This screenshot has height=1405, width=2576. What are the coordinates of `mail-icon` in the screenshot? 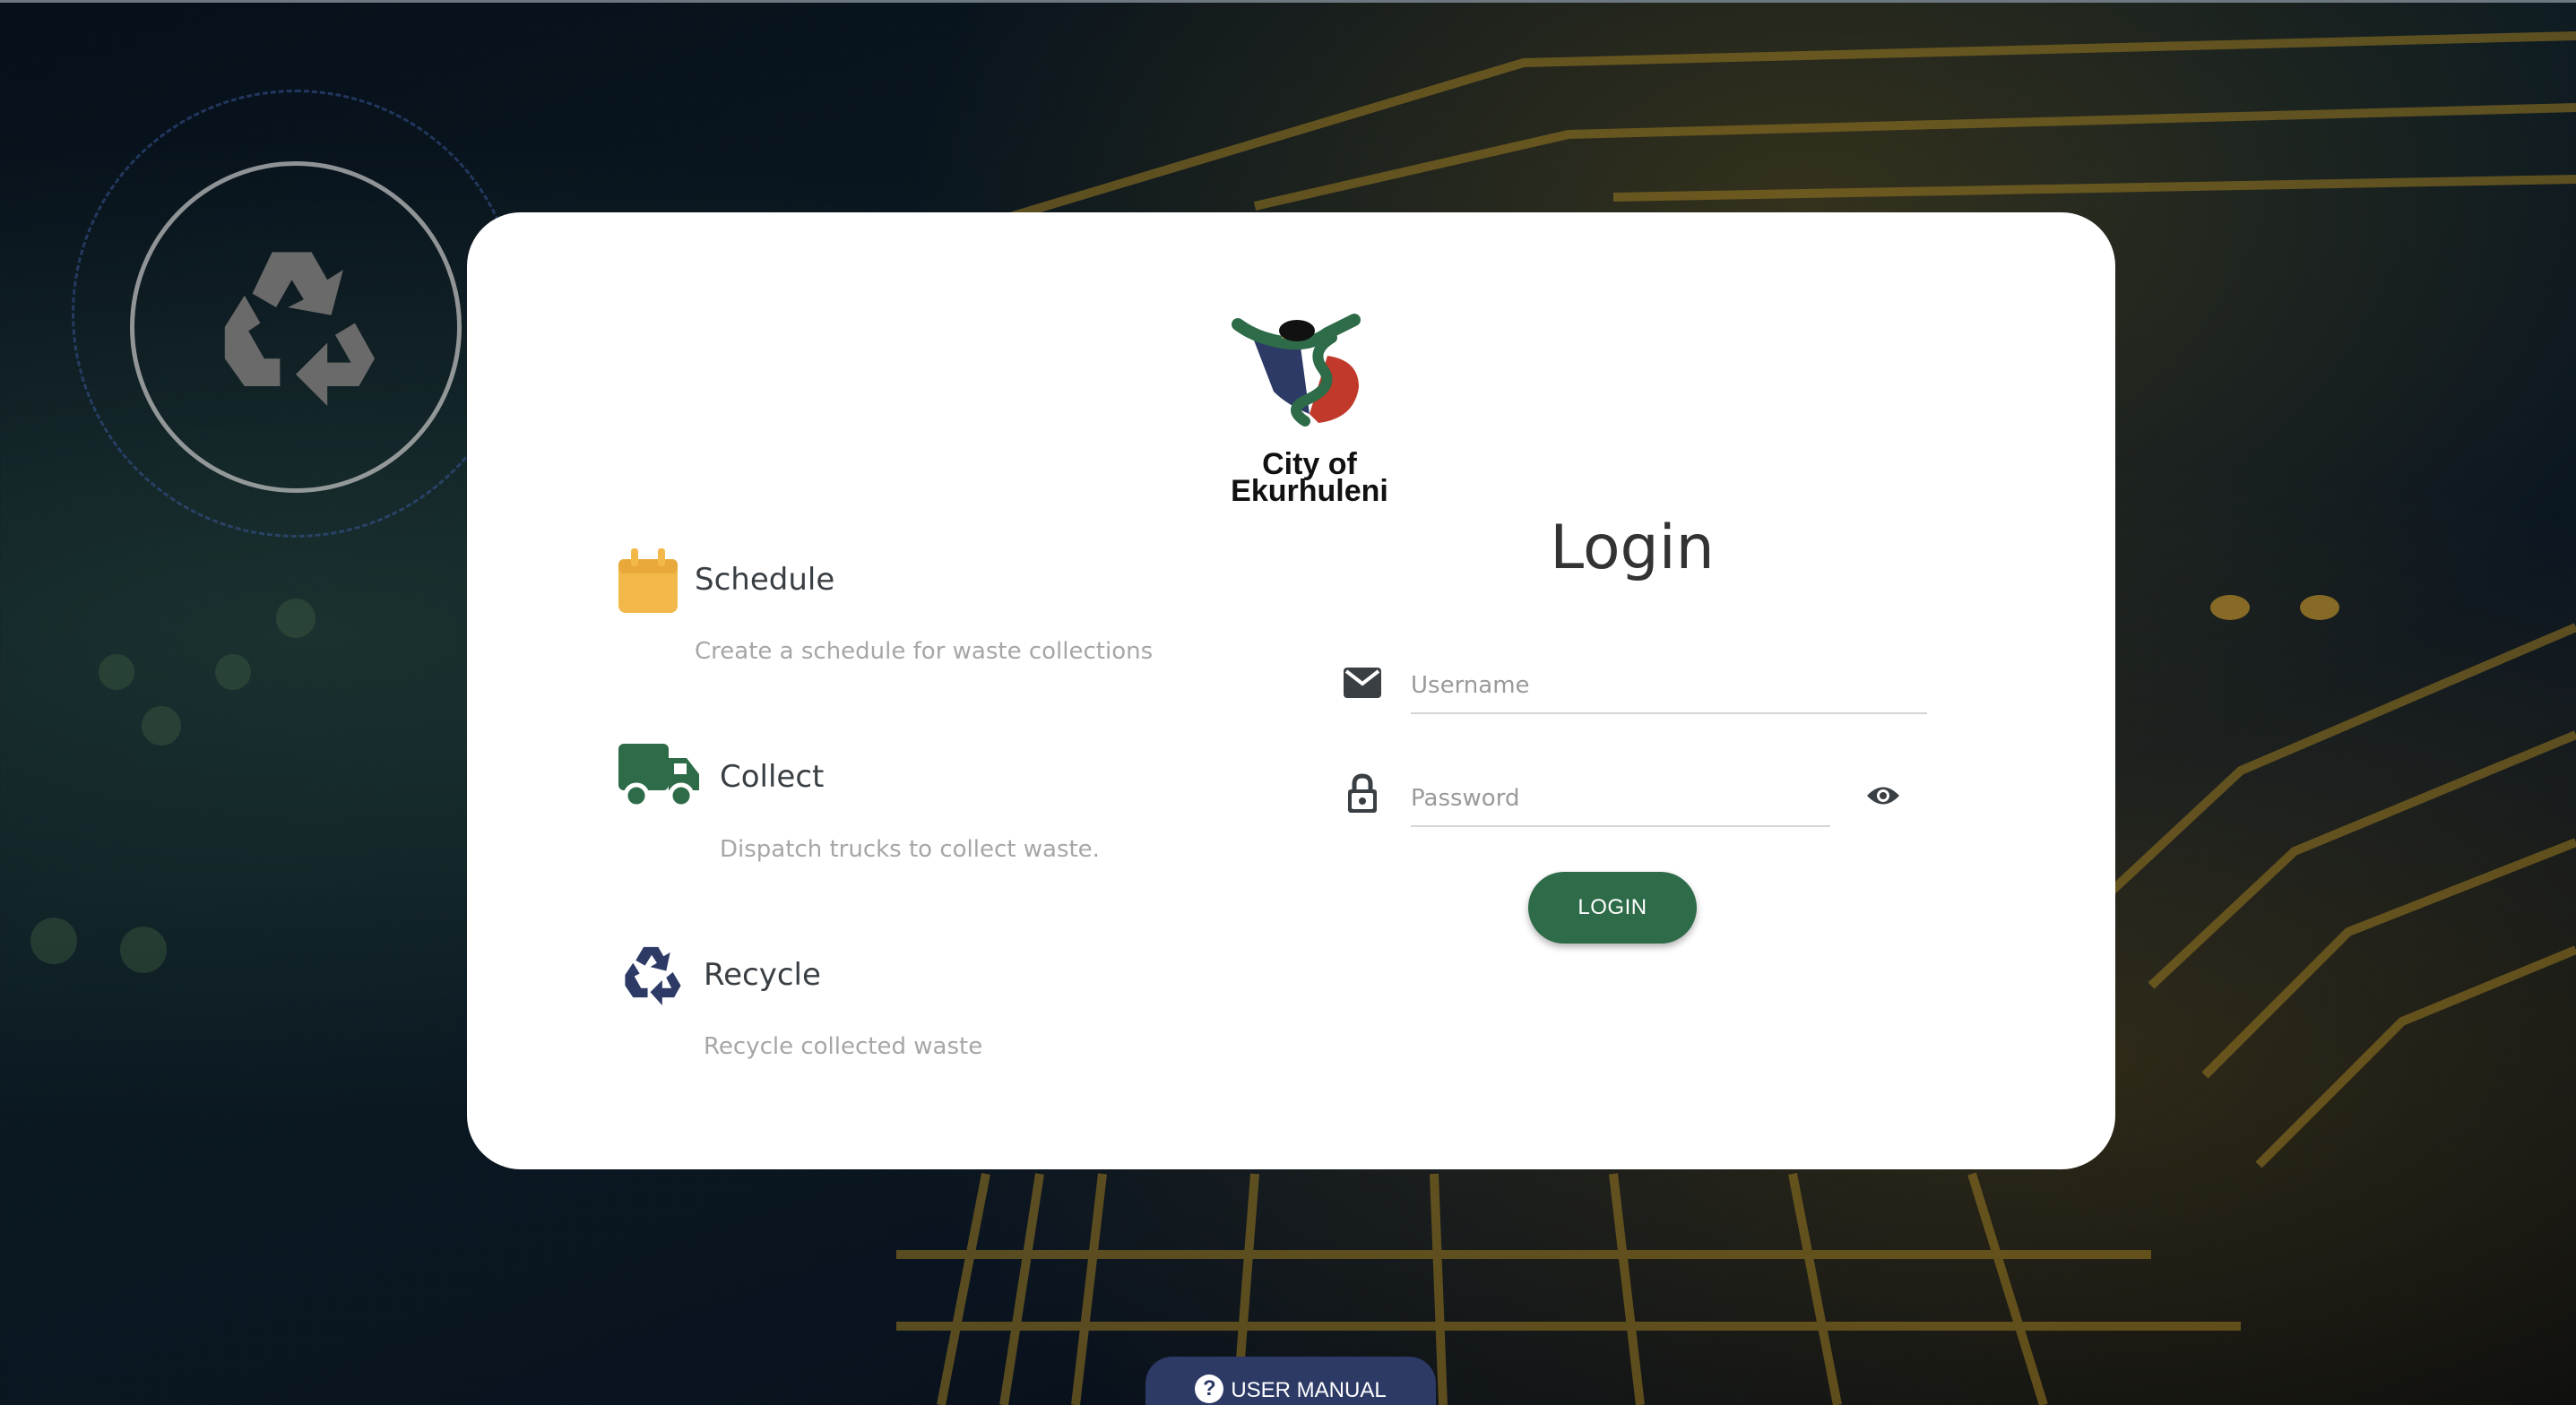 It's located at (1362, 683).